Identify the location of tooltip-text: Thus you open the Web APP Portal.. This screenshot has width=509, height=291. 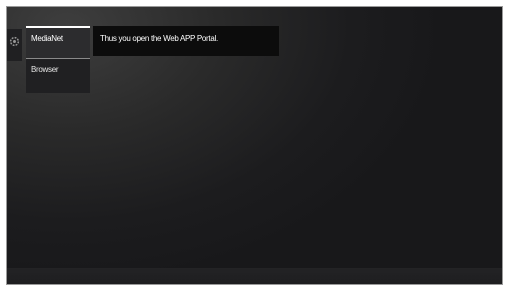
(159, 38).